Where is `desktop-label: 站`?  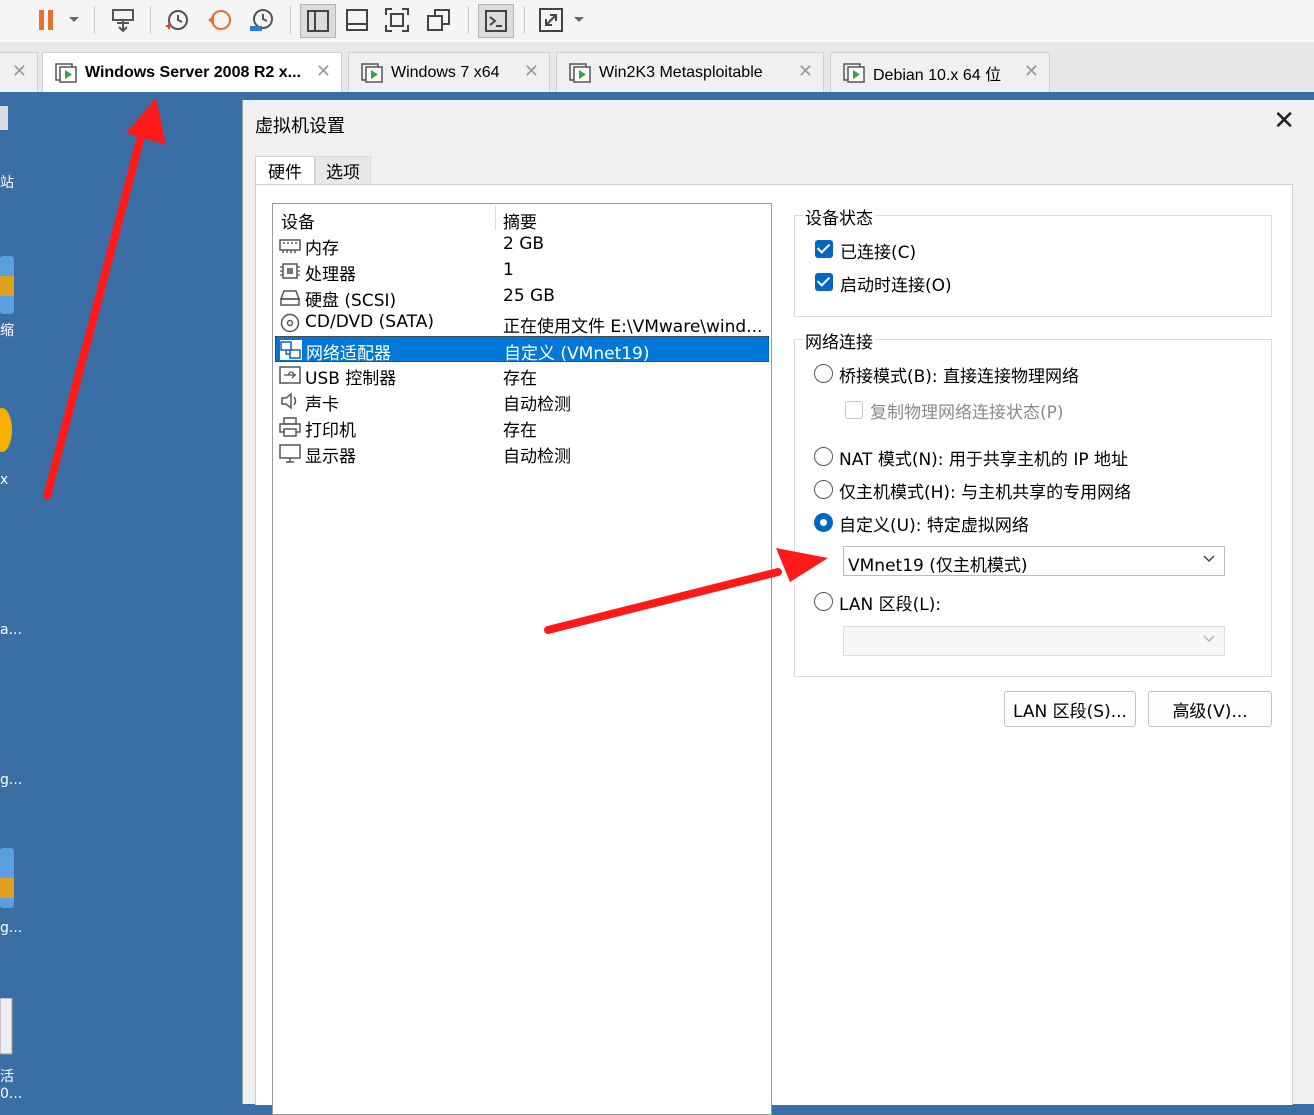
desktop-label: 站 is located at coordinates (7, 183).